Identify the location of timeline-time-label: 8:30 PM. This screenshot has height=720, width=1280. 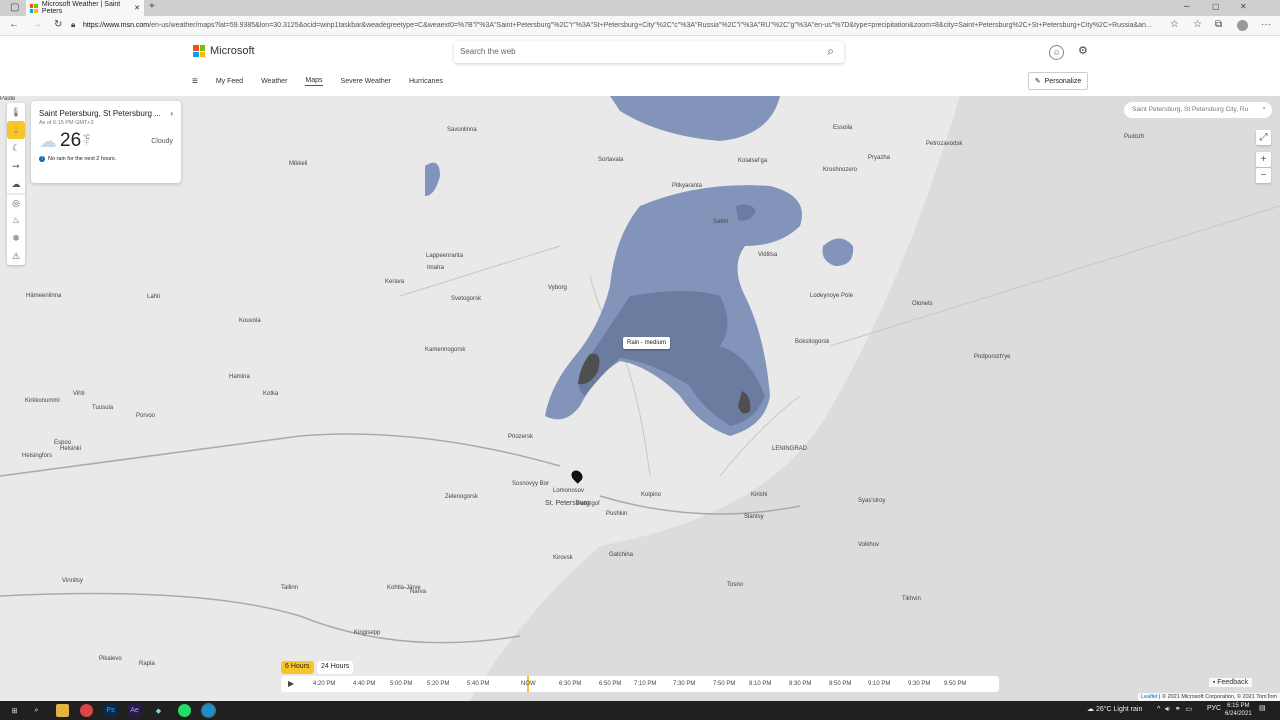
(800, 684).